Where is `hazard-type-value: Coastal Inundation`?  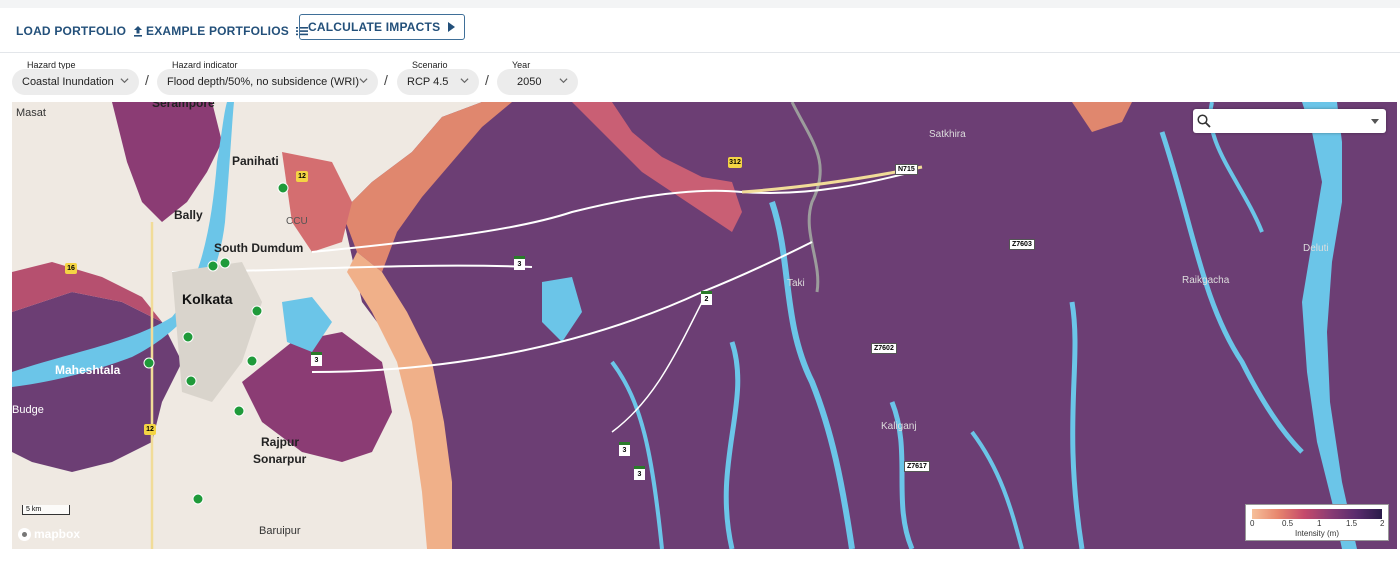 hazard-type-value: Coastal Inundation is located at coordinates (68, 82).